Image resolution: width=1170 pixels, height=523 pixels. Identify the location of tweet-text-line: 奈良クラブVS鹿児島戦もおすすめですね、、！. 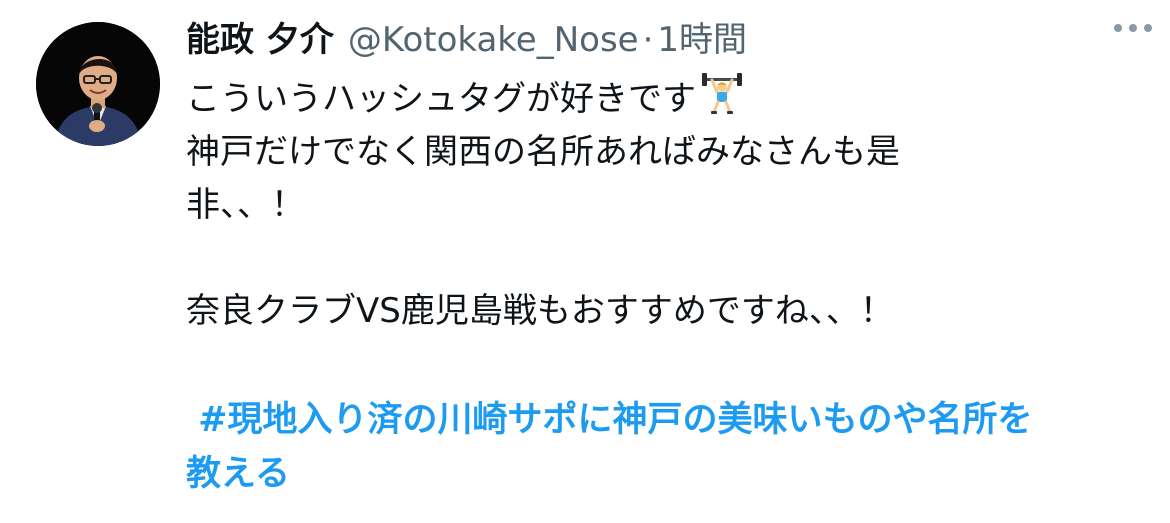
(540, 311).